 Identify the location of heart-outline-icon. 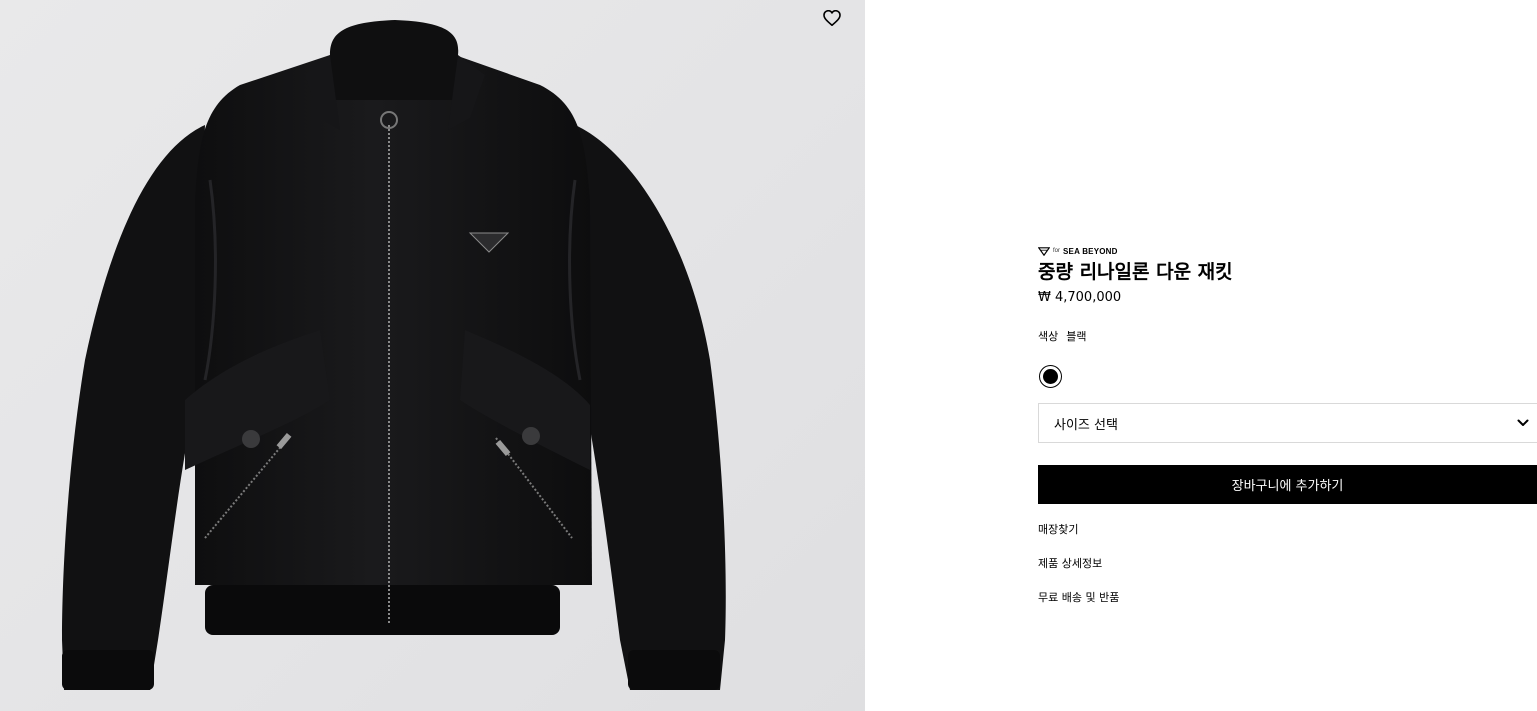
(832, 18).